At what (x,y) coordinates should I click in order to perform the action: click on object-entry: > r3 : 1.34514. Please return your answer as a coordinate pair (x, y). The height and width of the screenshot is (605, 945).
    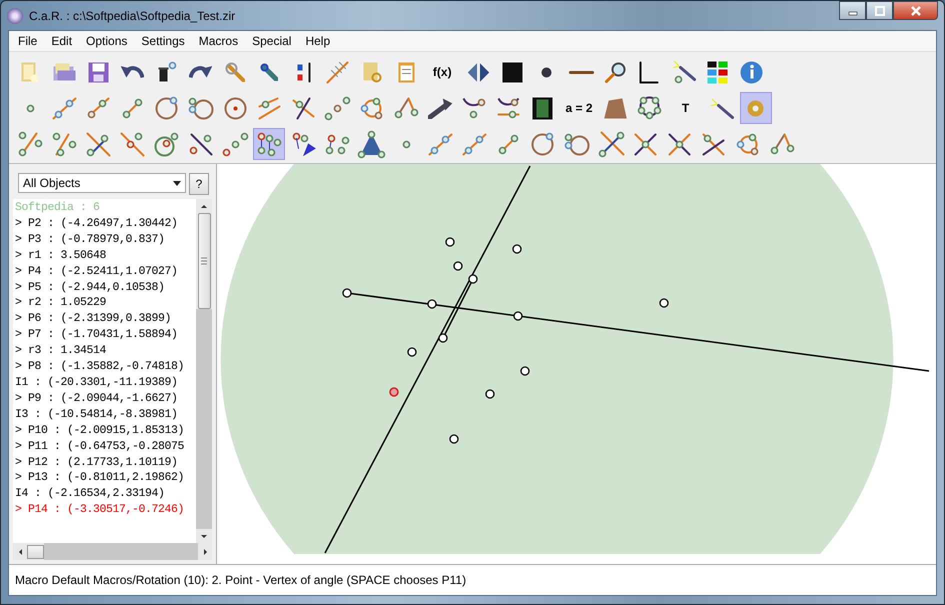
    Looking at the image, I should click on (105, 351).